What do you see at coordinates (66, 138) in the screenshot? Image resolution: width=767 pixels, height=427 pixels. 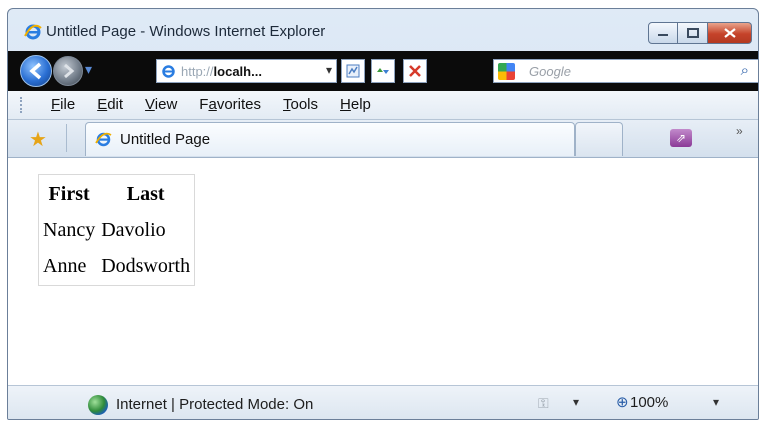 I see `tab-separator` at bounding box center [66, 138].